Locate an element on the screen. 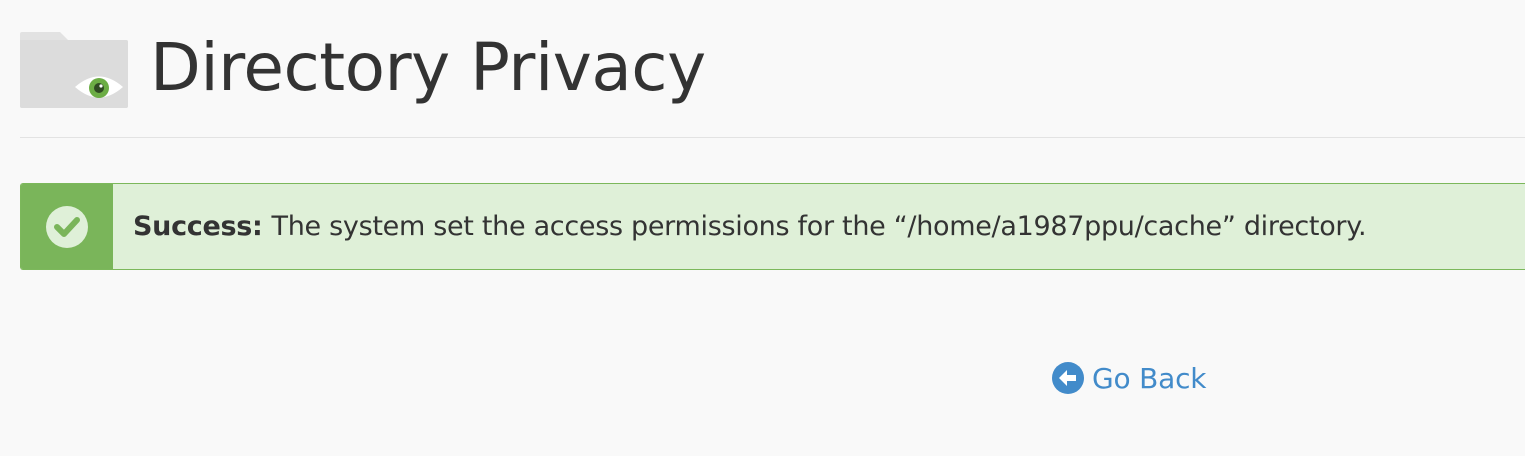 This screenshot has height=456, width=1525. page-title: Directory Privacy is located at coordinates (428, 67).